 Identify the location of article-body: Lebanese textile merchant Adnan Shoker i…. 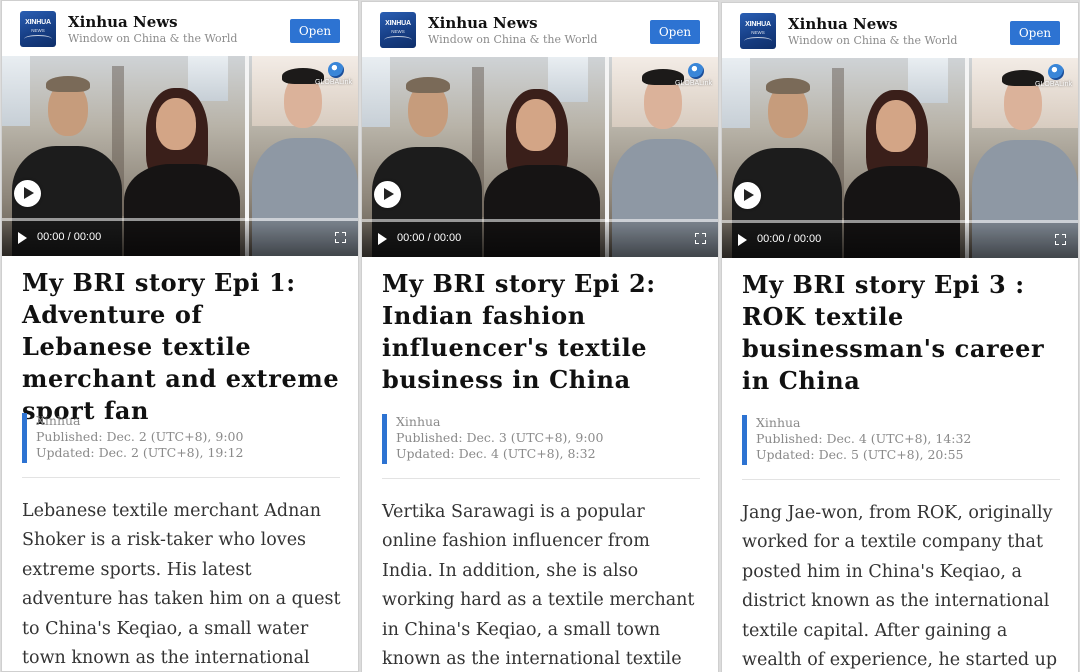
(181, 585).